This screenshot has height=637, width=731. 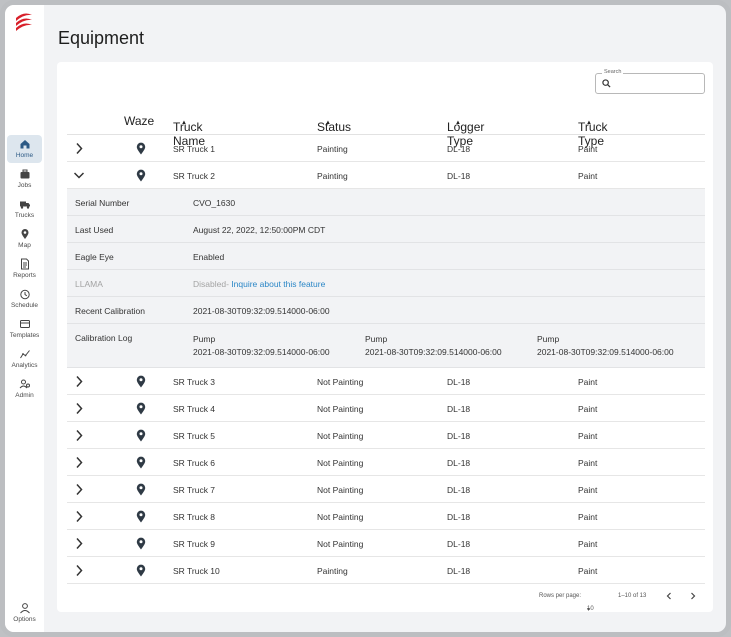 I want to click on table-row: SR Truck 1 Painting DL-18 Paint, so click(x=386, y=148).